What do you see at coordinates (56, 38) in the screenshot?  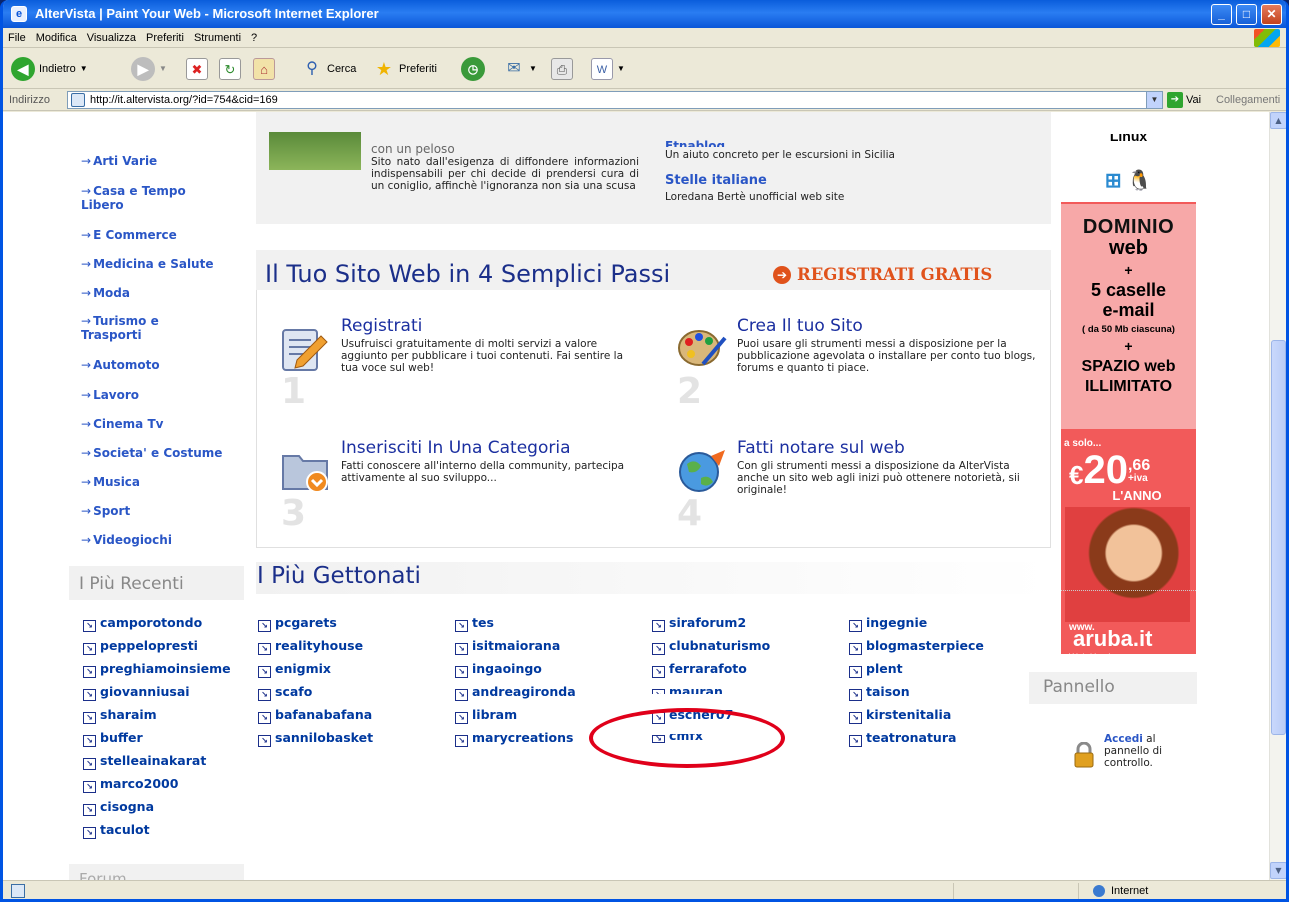 I see `menu-modifica: Modifica` at bounding box center [56, 38].